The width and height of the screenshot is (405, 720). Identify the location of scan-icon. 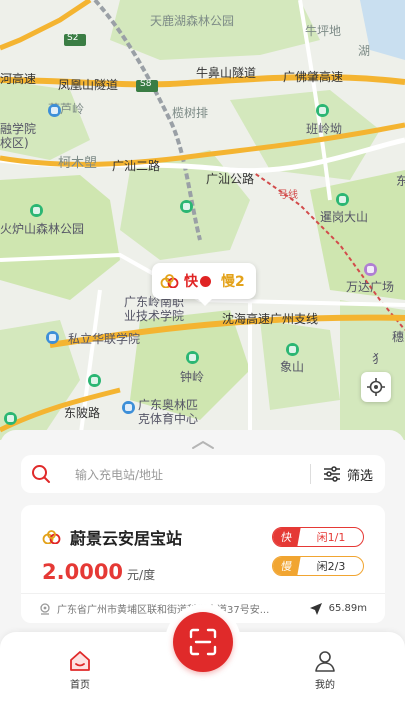
(203, 642).